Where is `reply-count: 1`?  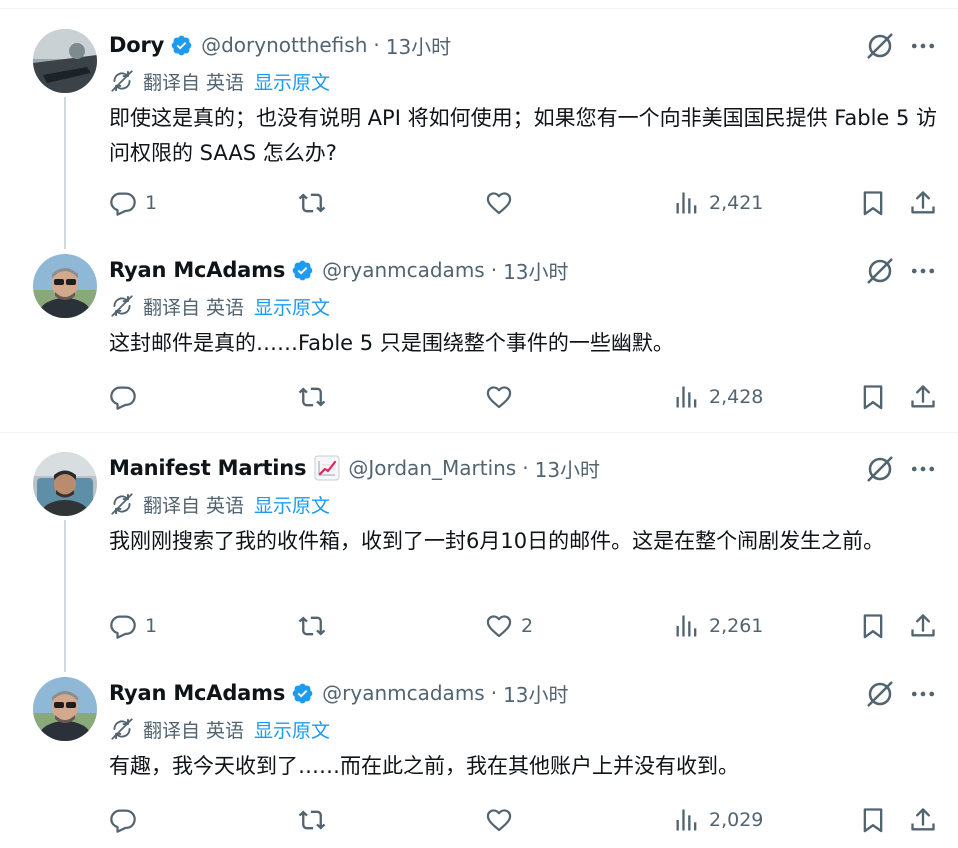
reply-count: 1 is located at coordinates (151, 203).